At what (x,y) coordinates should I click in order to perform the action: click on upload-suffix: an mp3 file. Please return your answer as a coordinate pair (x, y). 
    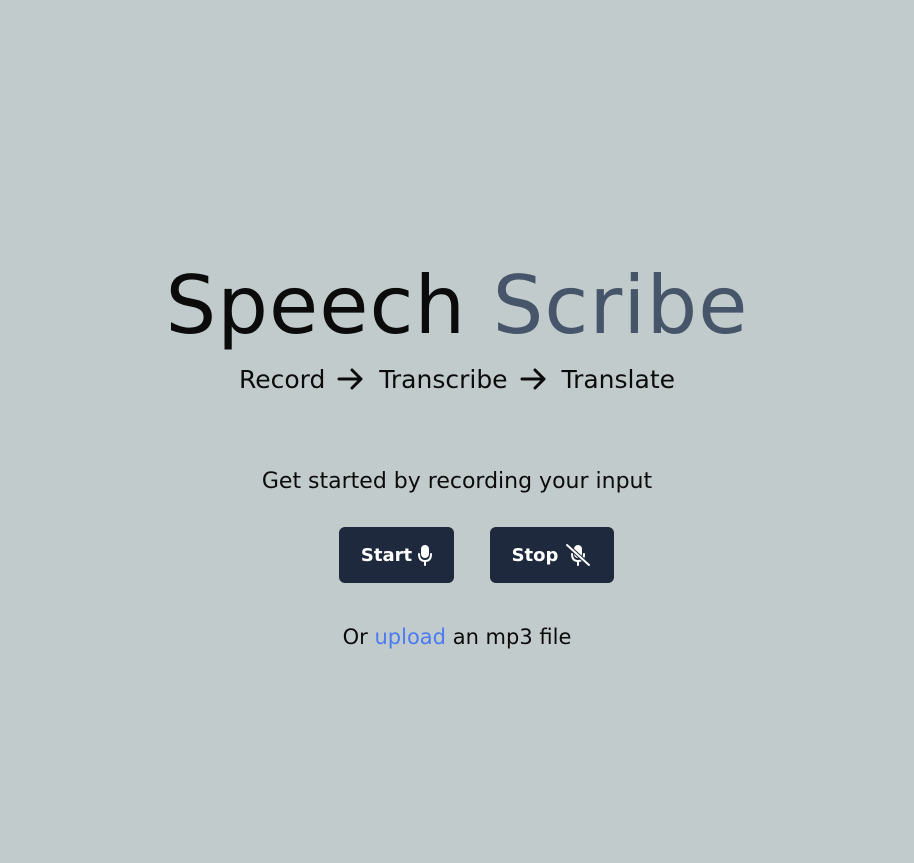
    Looking at the image, I should click on (512, 637).